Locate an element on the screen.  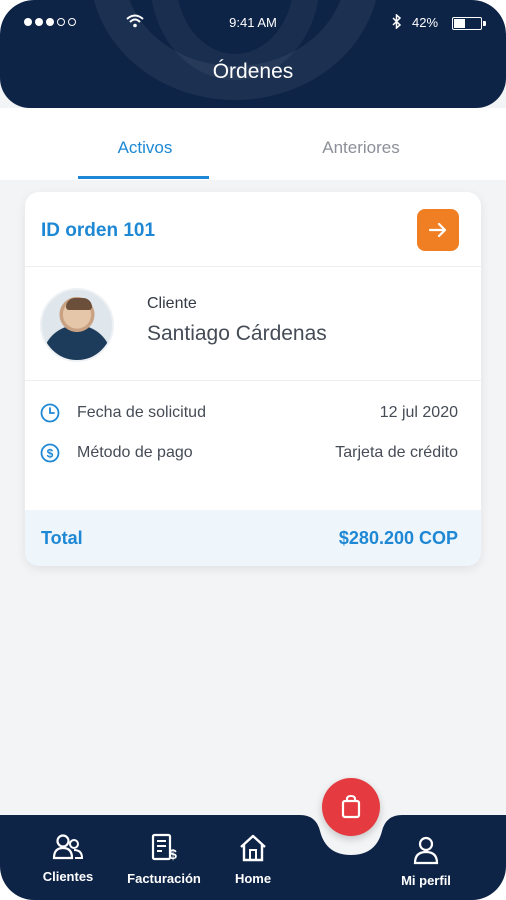
shopping-bag-icon is located at coordinates (351, 807).